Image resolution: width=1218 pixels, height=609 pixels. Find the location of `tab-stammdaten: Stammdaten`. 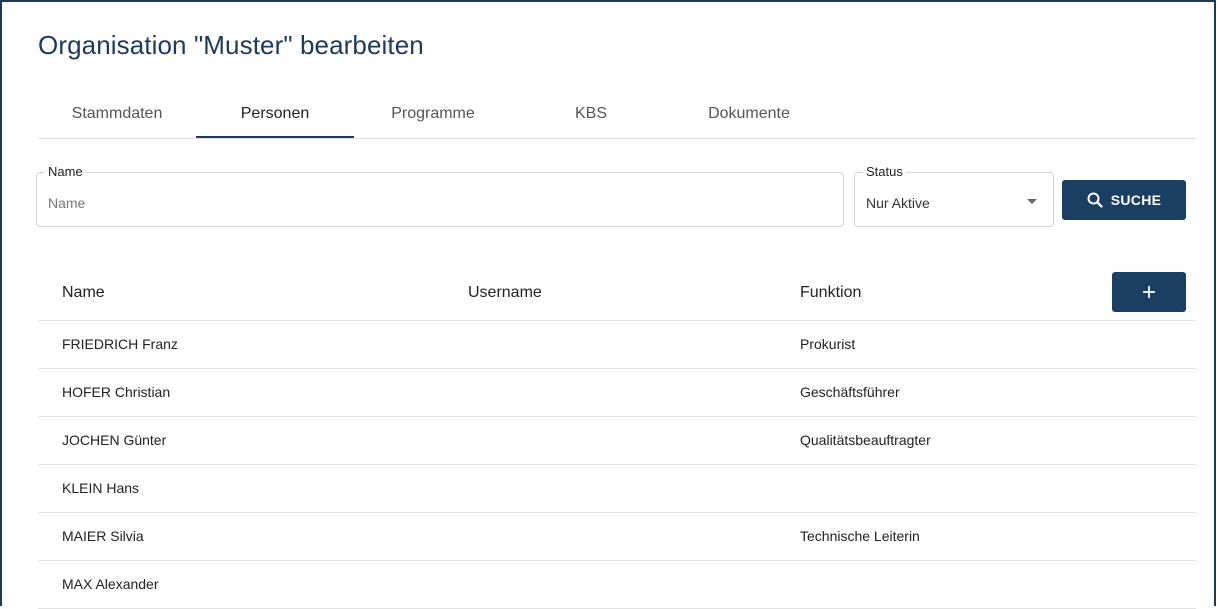

tab-stammdaten: Stammdaten is located at coordinates (117, 115).